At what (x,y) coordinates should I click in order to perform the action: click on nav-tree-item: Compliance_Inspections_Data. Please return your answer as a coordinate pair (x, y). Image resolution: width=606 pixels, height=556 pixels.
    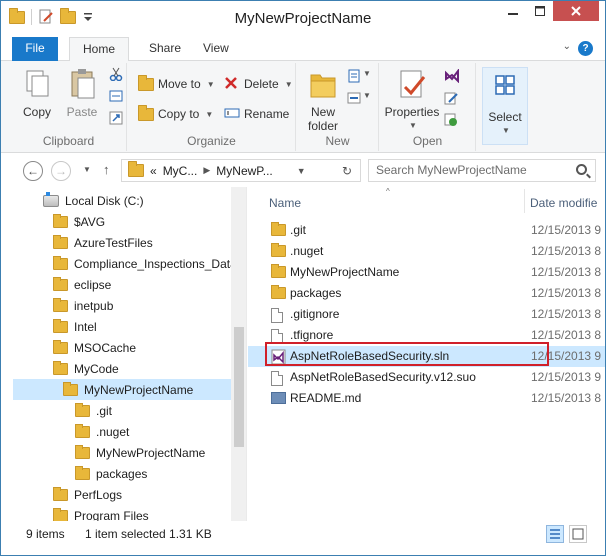
    Looking at the image, I should click on (145, 263).